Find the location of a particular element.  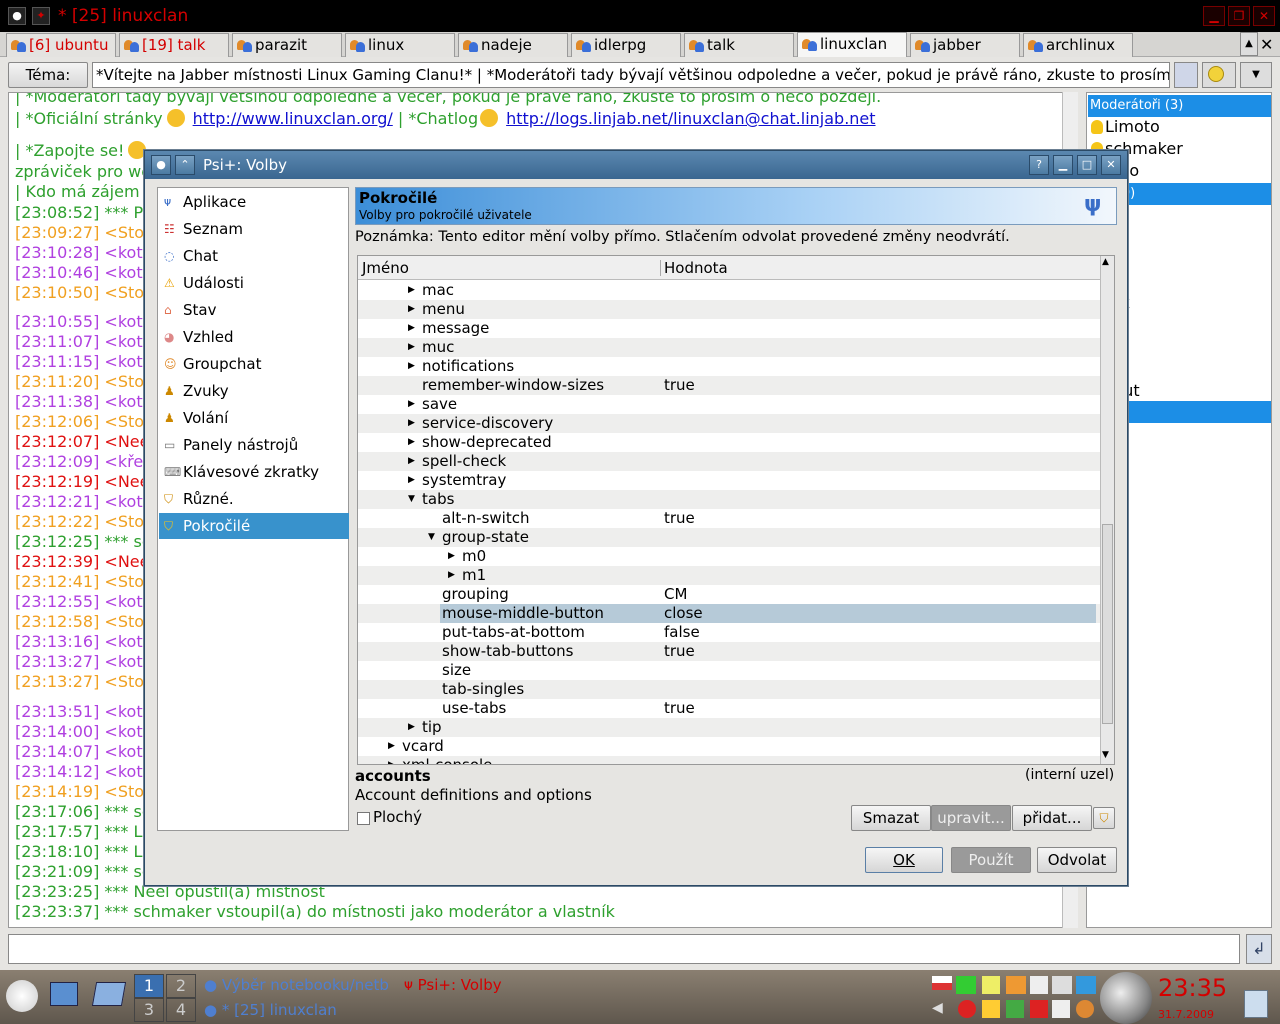

d-icon is located at coordinates (1015, 1009).